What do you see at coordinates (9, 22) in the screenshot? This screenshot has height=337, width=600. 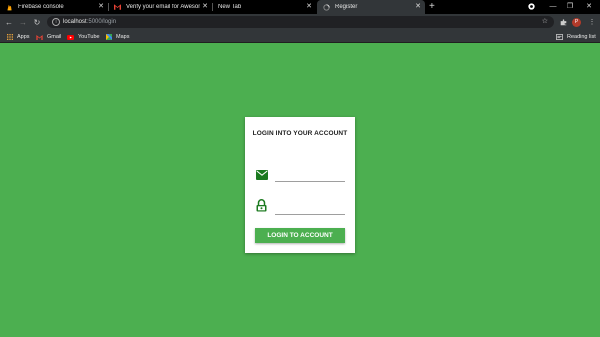 I see `back-icon: ←` at bounding box center [9, 22].